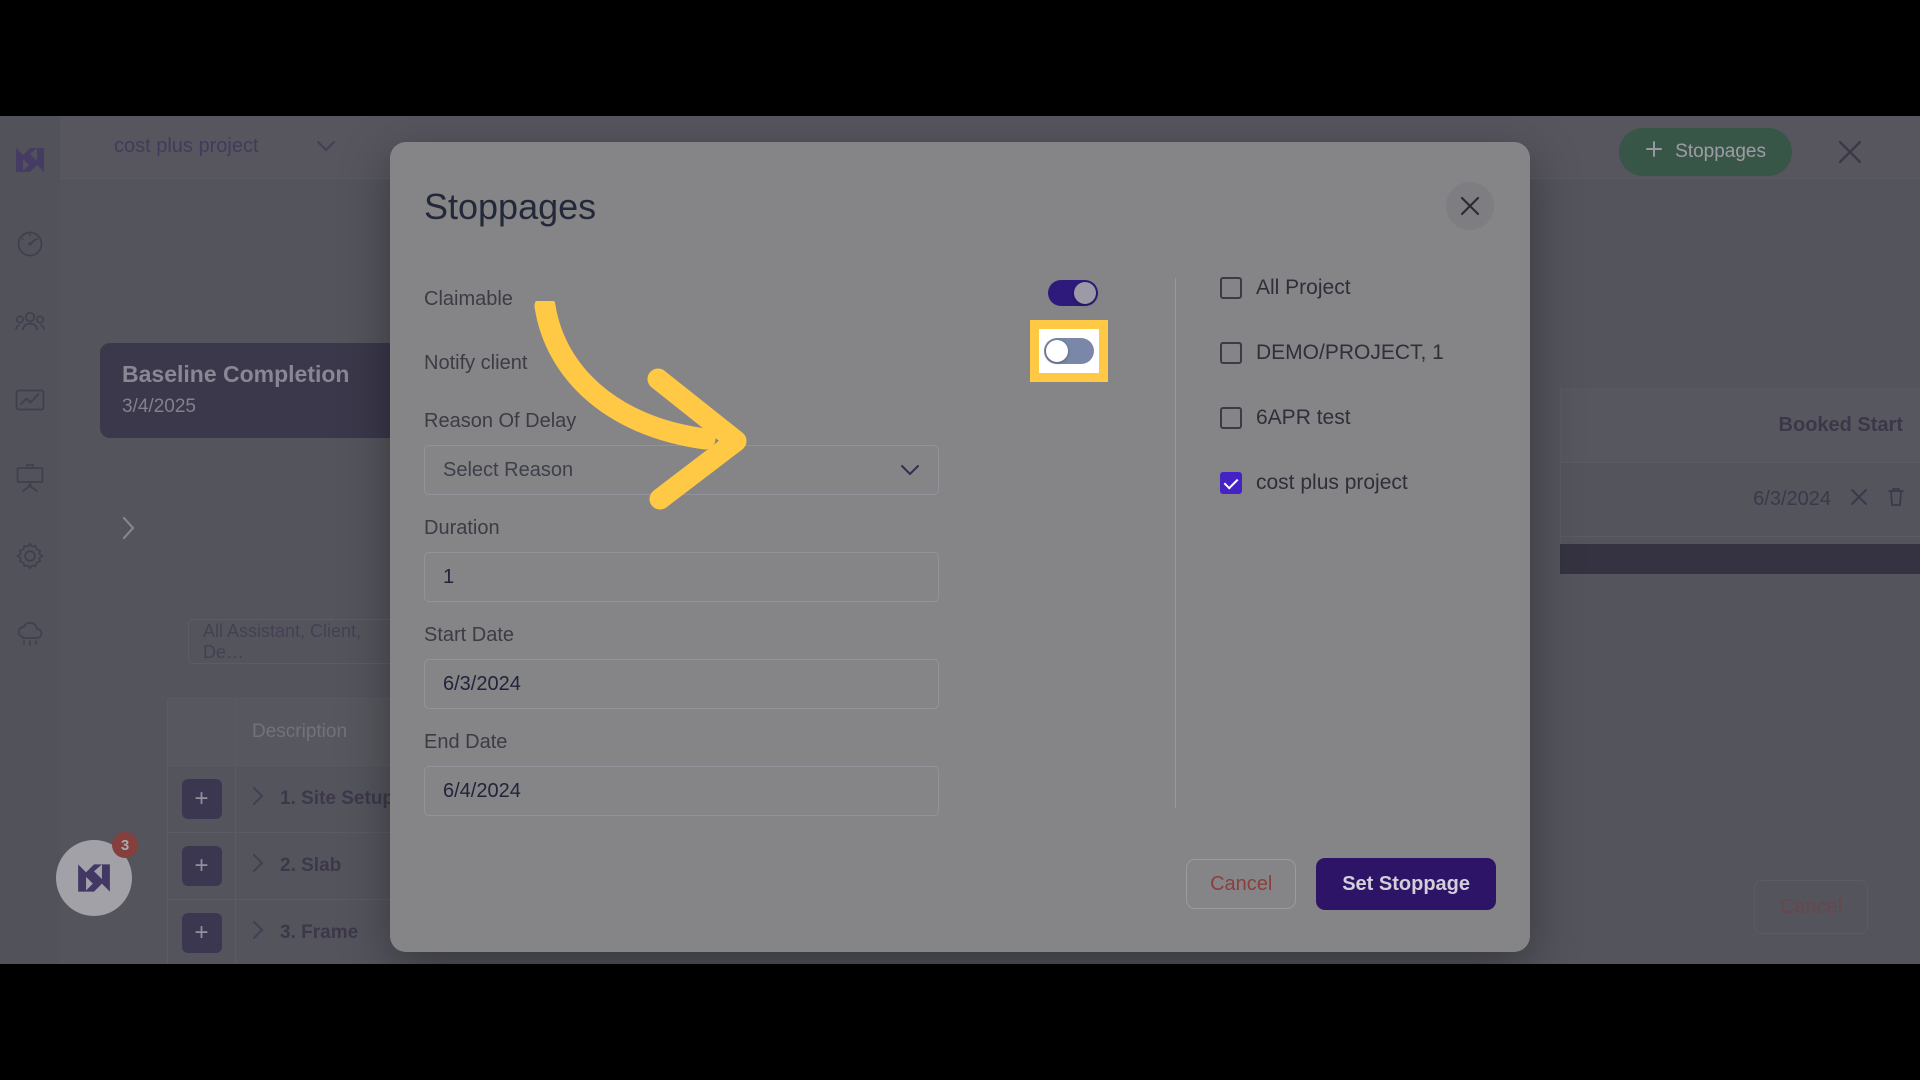 The height and width of the screenshot is (1080, 1920). I want to click on modal-footer: Cancel Set Stoppage, so click(1341, 884).